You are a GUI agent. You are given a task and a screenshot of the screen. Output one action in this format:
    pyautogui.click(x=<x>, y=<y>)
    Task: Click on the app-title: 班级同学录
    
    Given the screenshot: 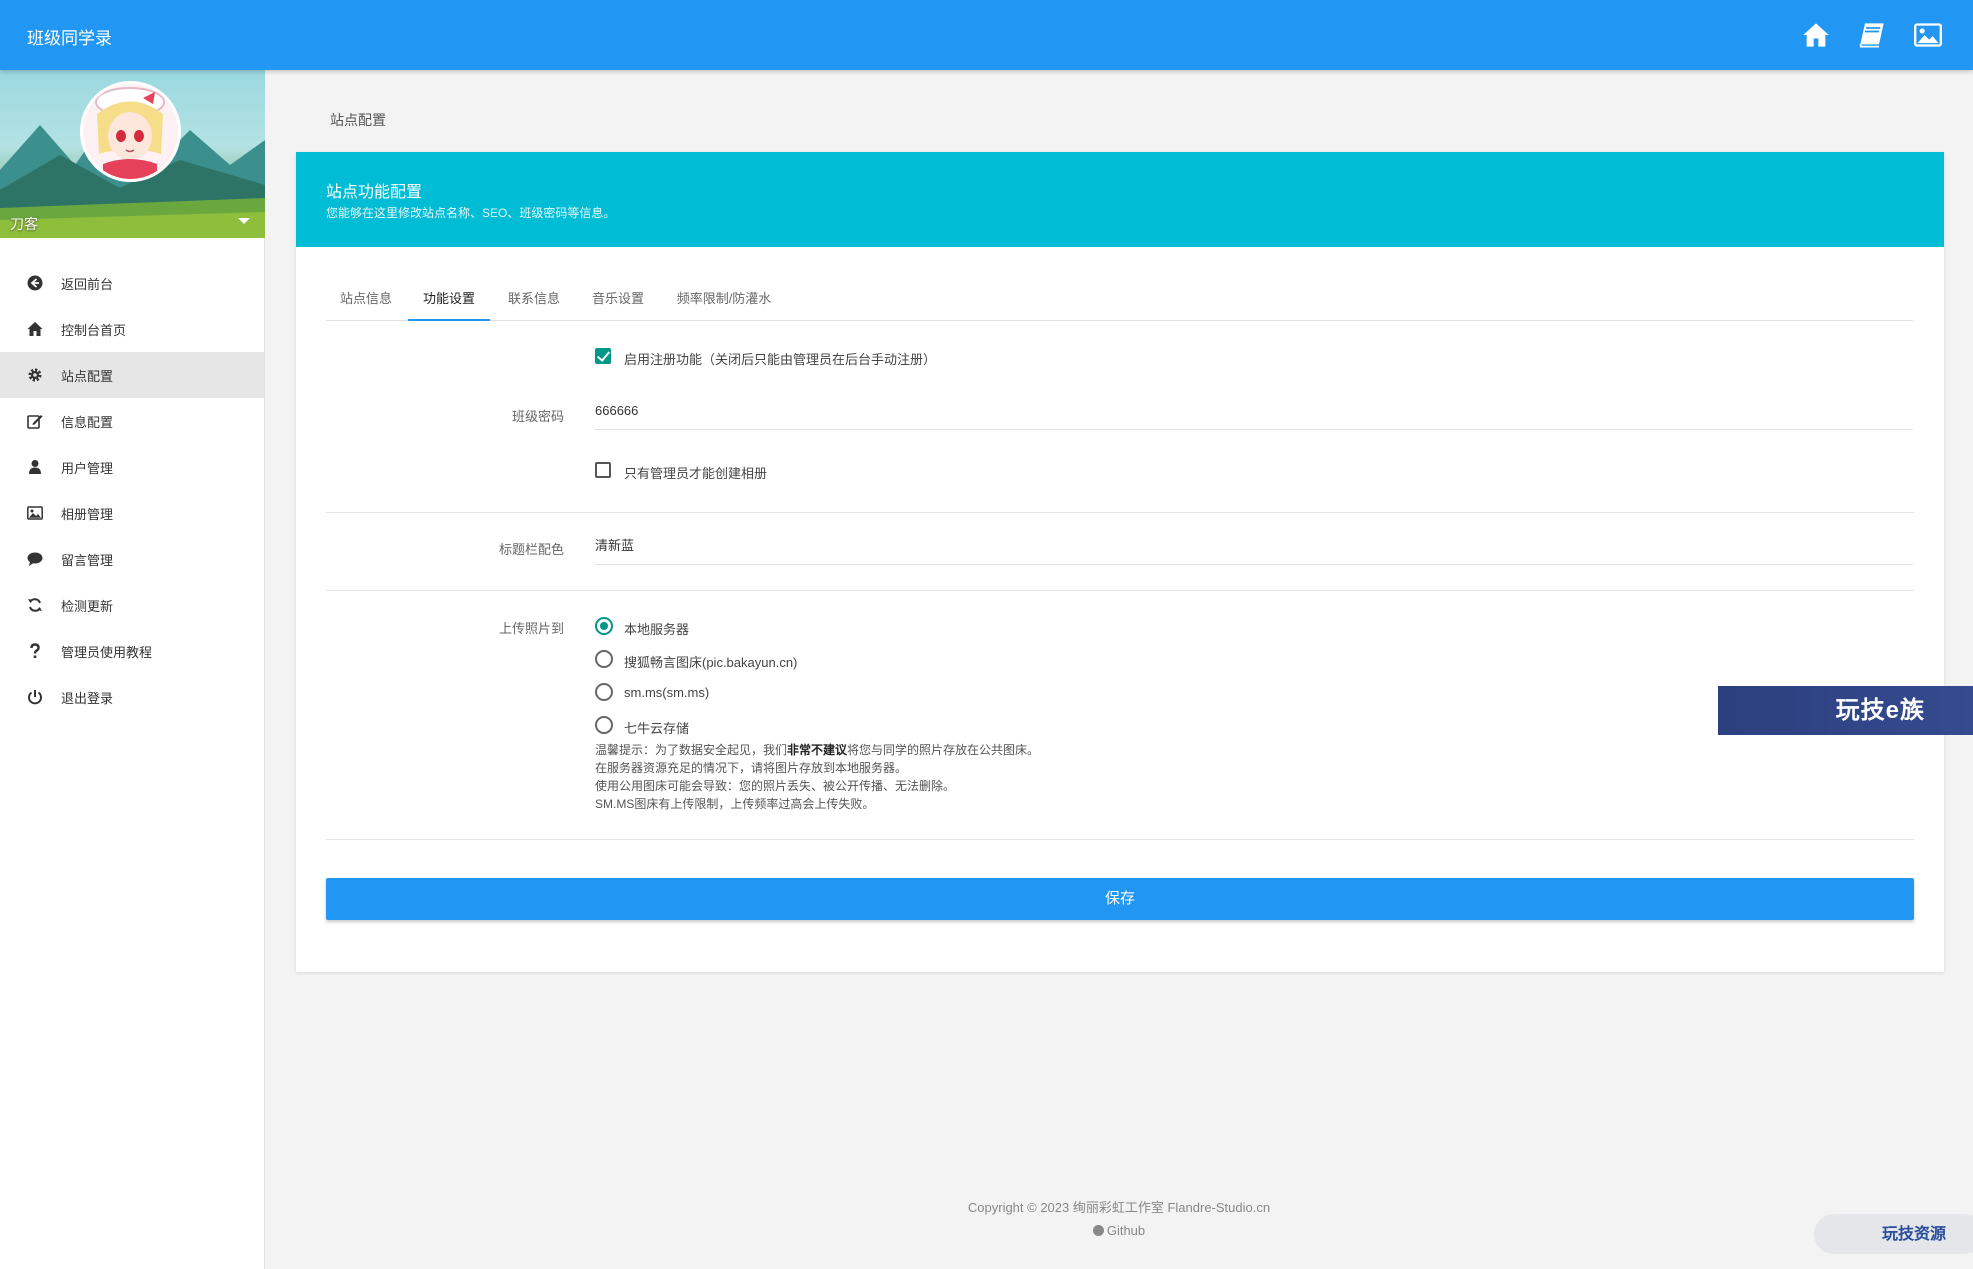 What is the action you would take?
    pyautogui.click(x=69, y=36)
    